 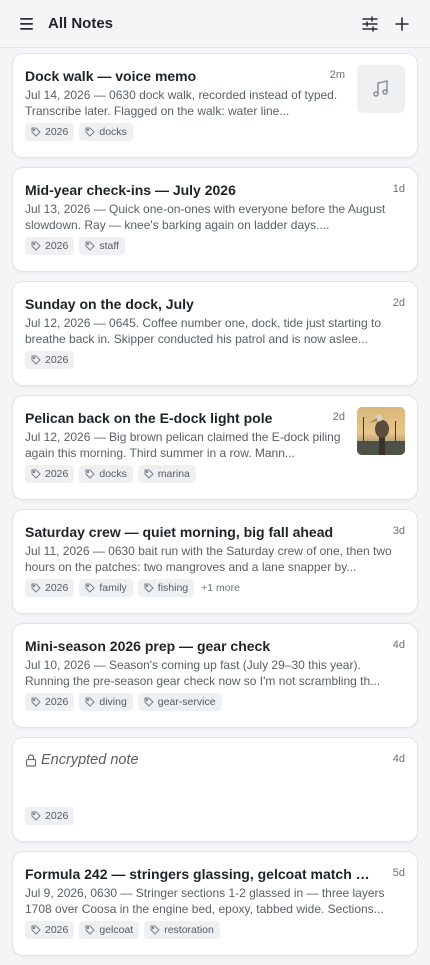 I want to click on tag-chip: staff, so click(x=102, y=246).